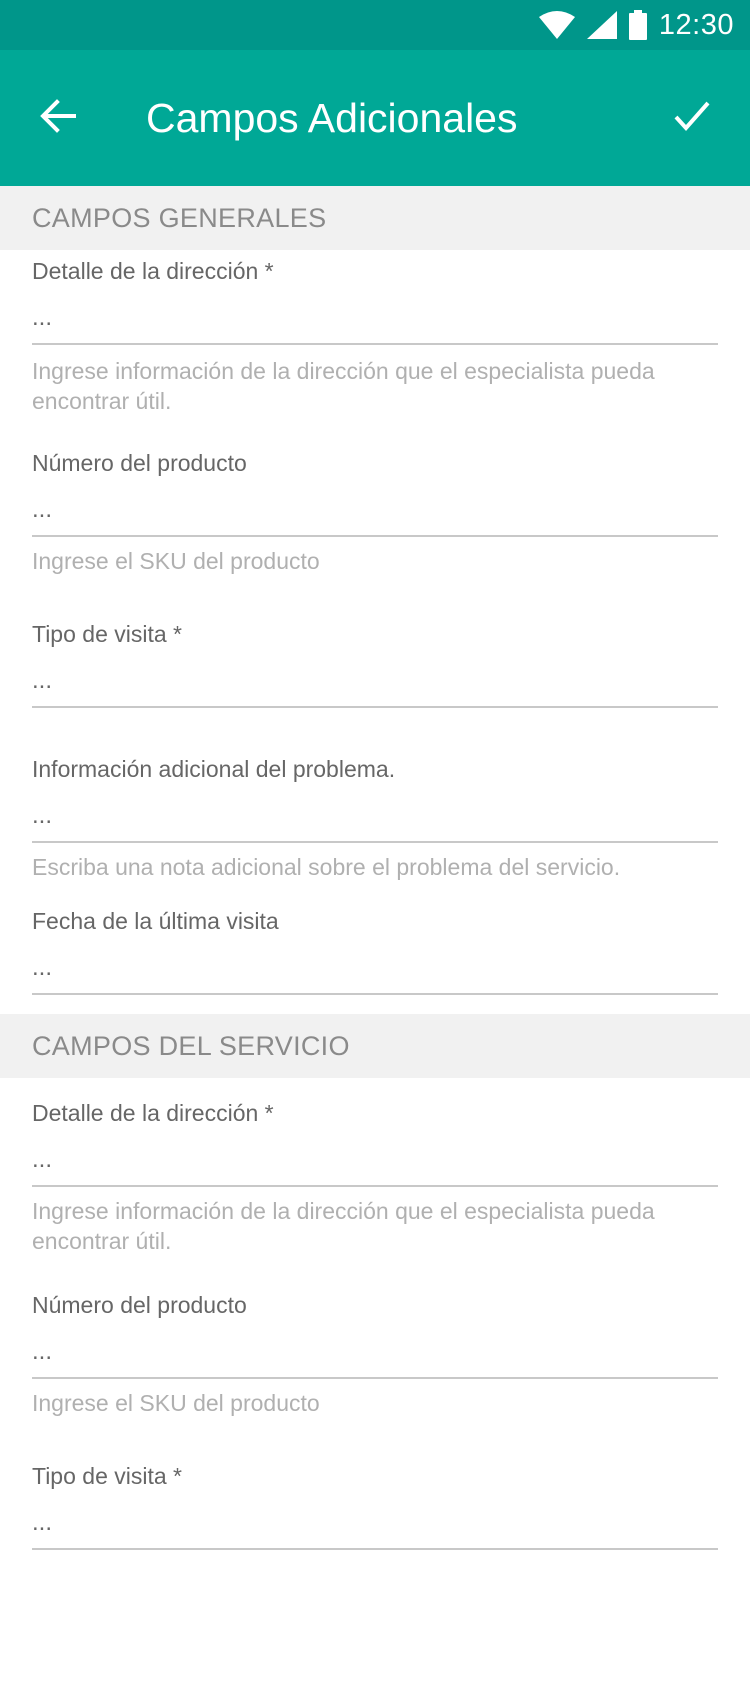 The image size is (750, 1708). Describe the element at coordinates (637, 25) in the screenshot. I see `battery-icon` at that location.